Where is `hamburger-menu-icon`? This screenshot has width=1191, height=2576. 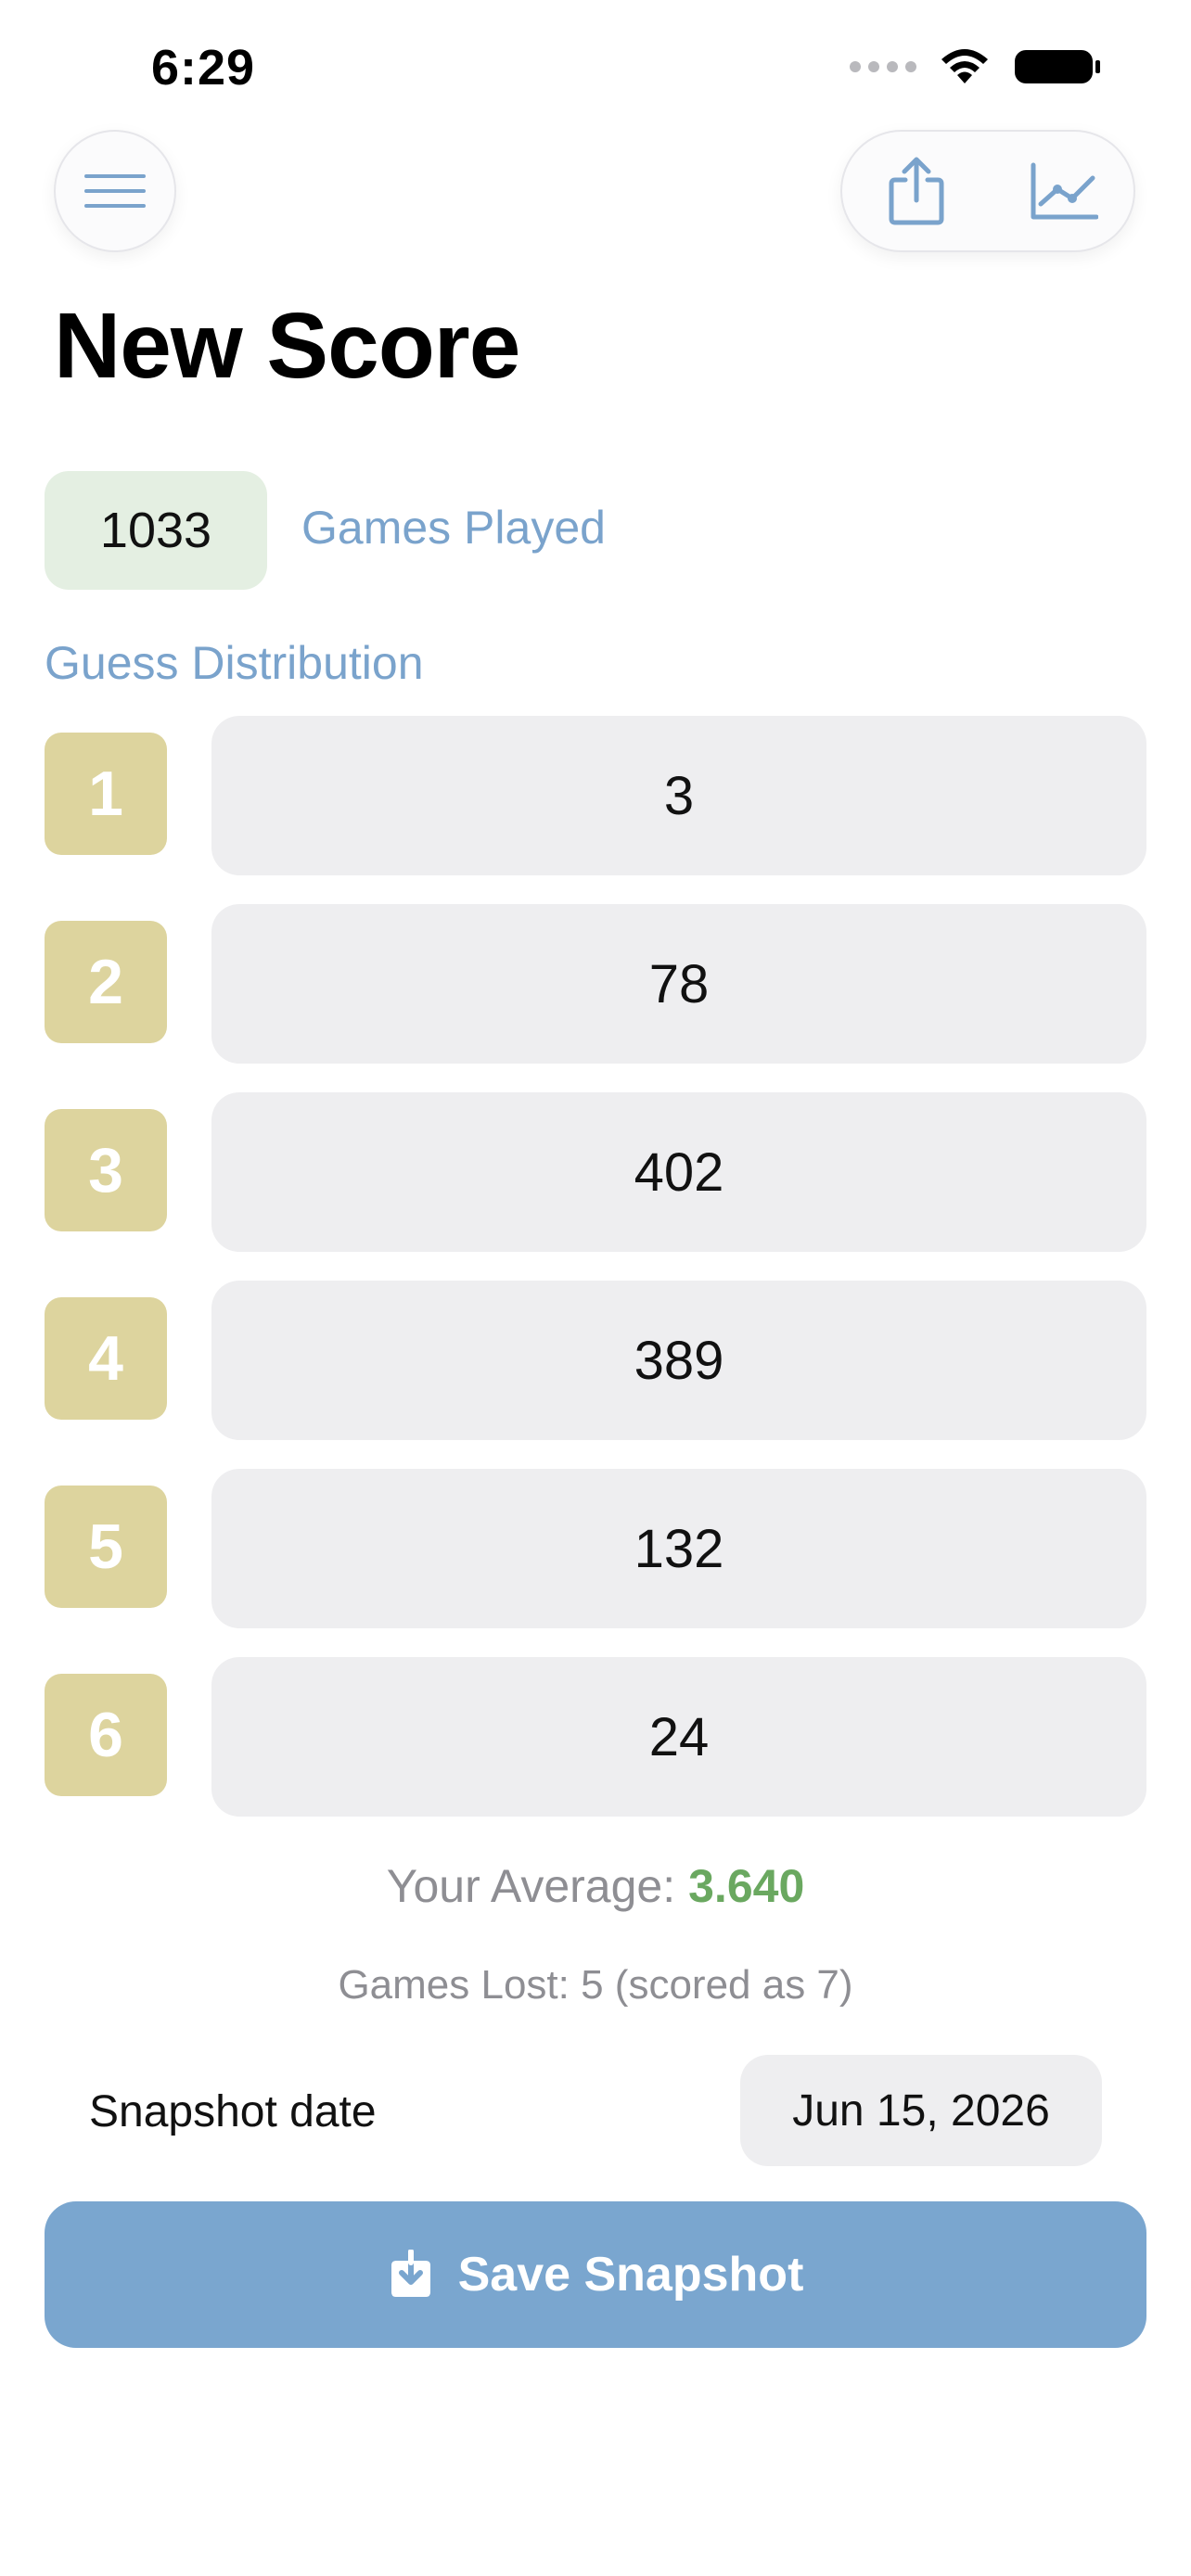
hamburger-menu-icon is located at coordinates (115, 191).